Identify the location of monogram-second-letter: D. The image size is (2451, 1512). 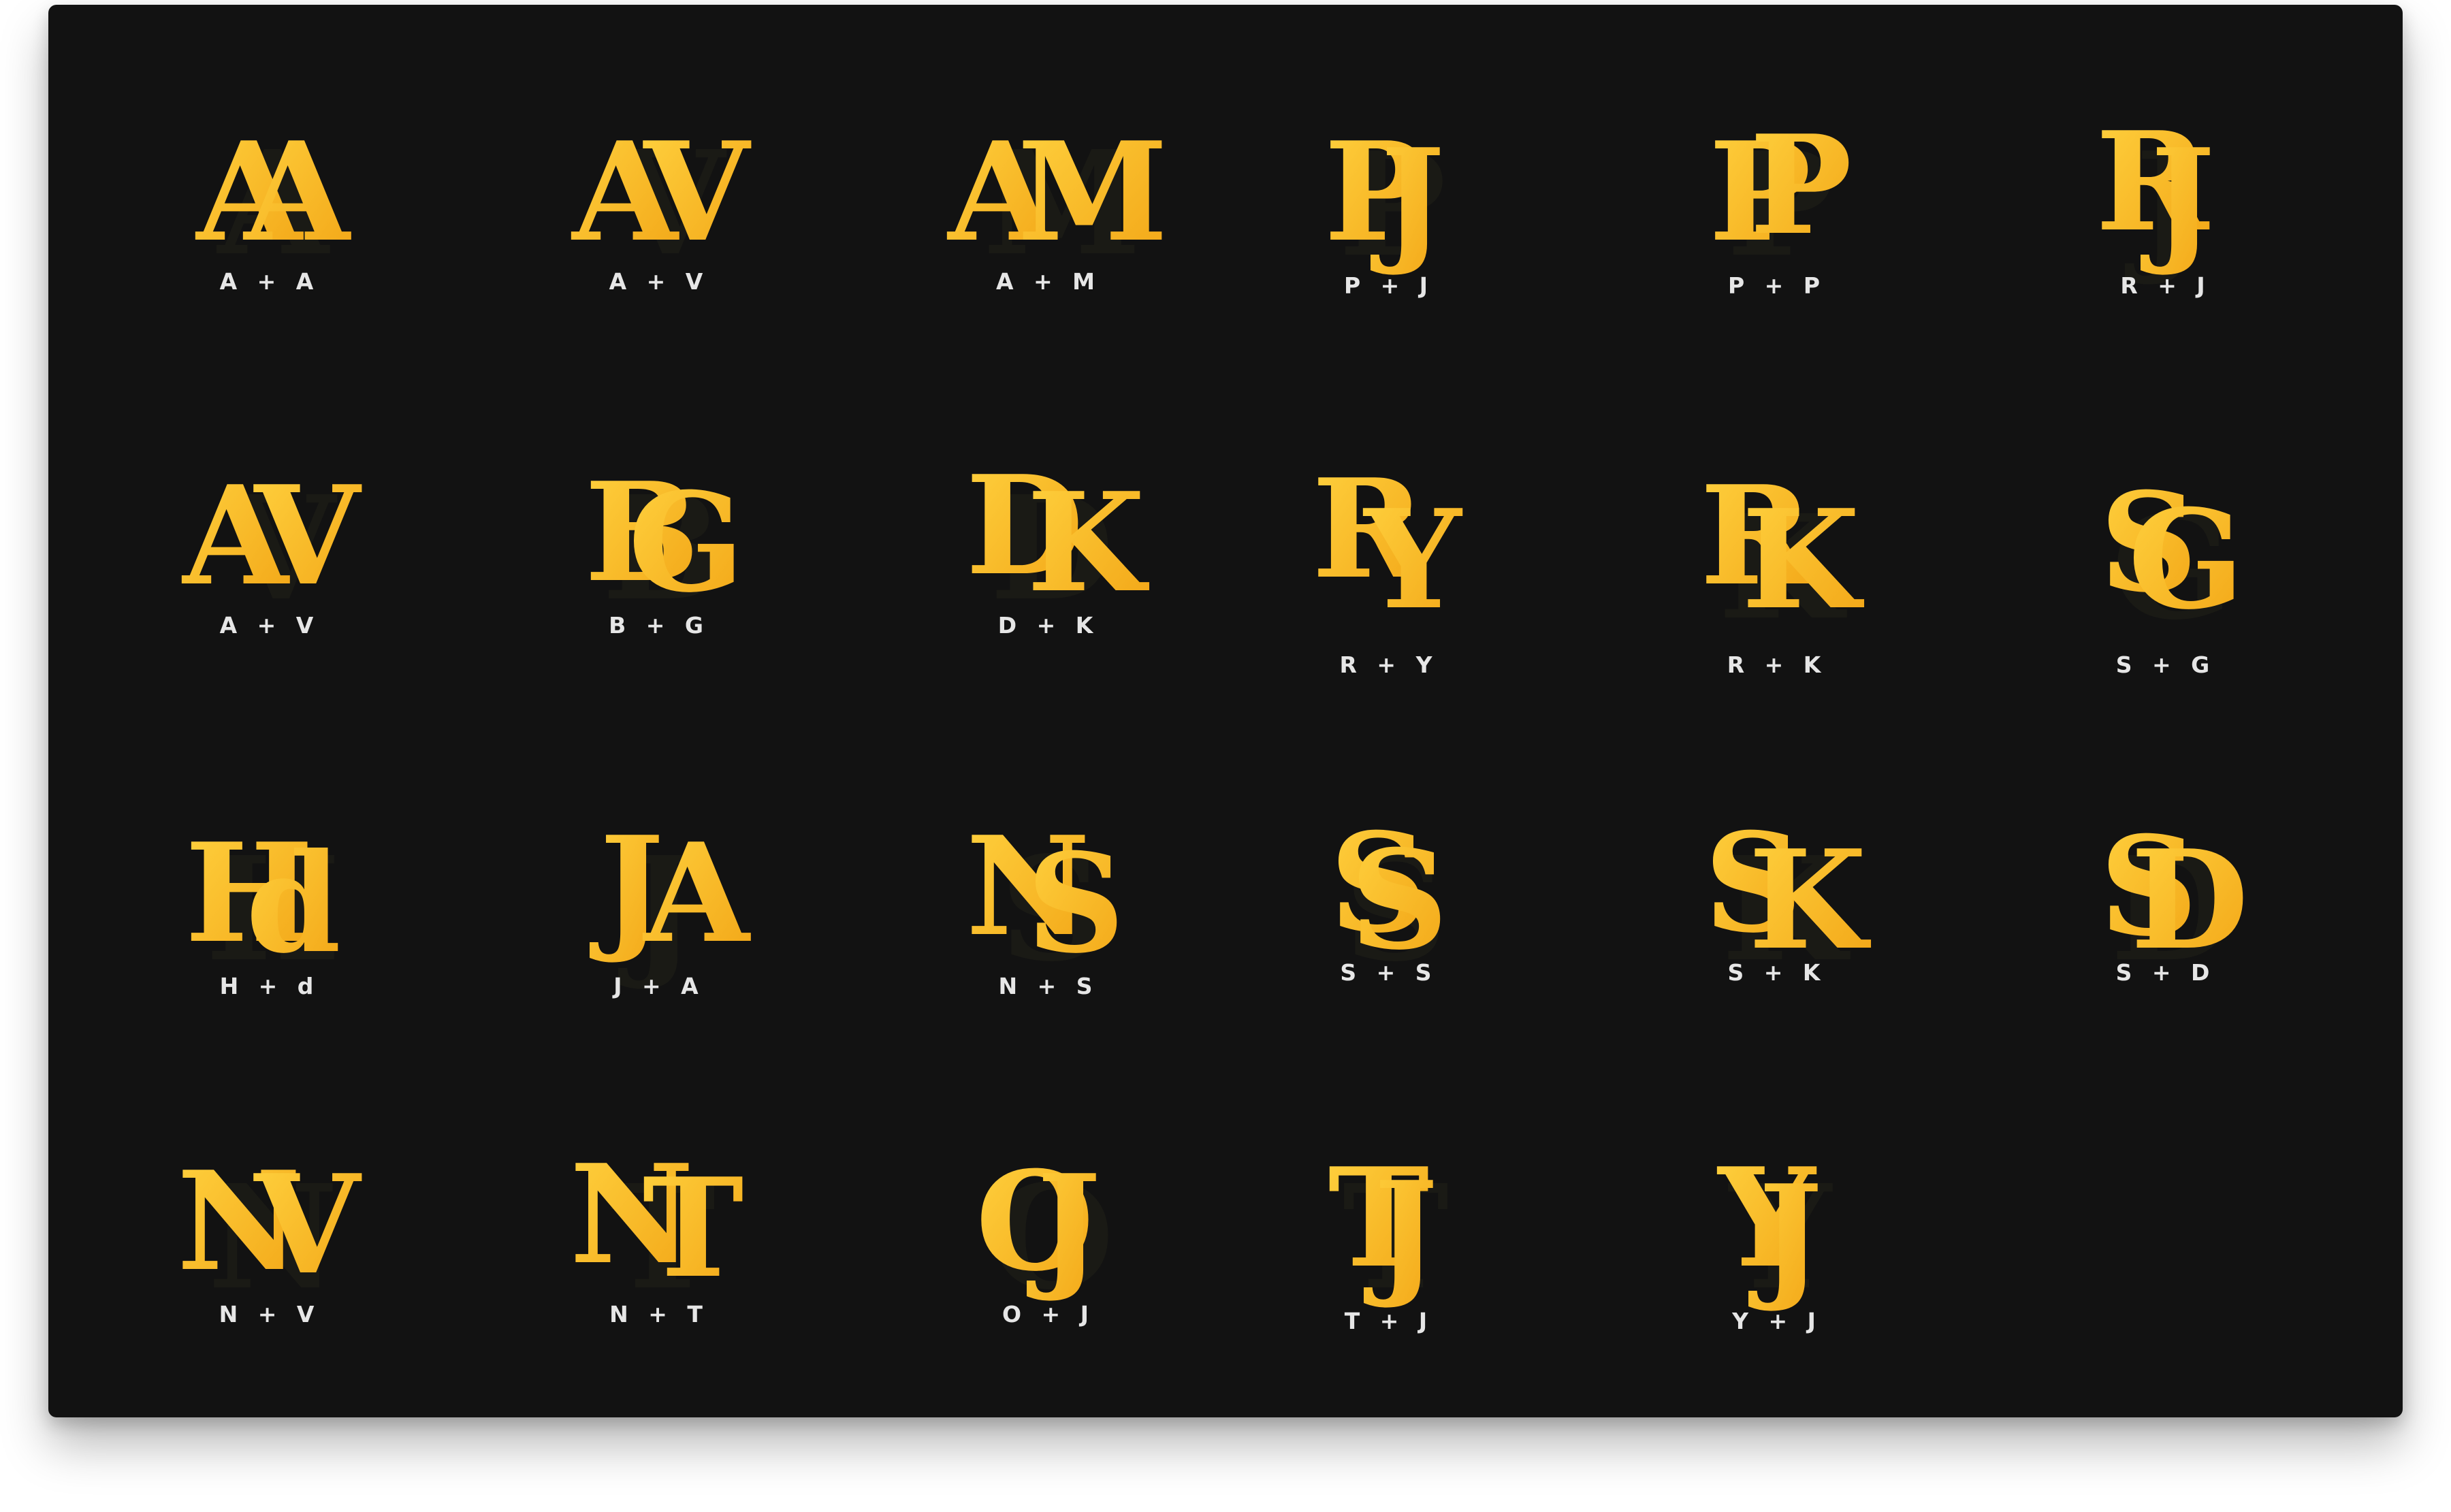
(2189, 900).